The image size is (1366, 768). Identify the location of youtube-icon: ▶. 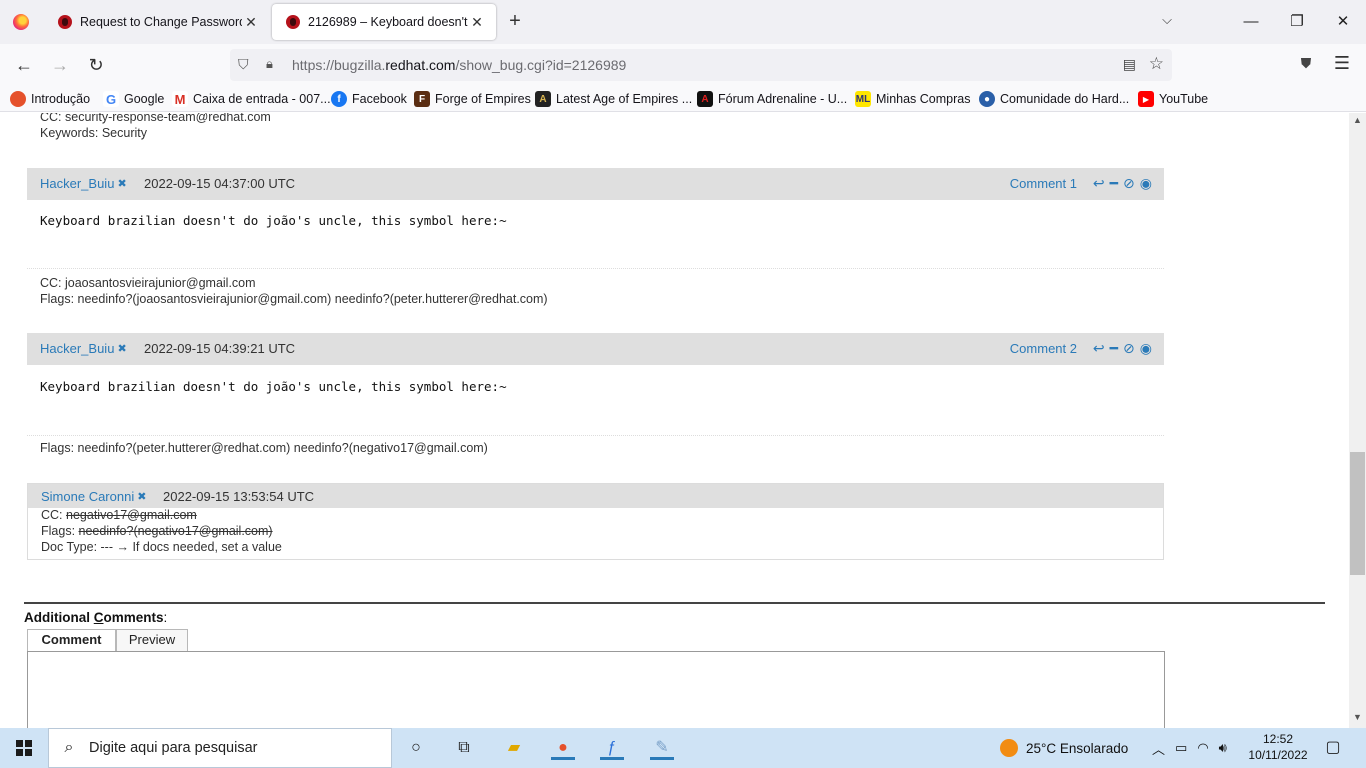
(1146, 99).